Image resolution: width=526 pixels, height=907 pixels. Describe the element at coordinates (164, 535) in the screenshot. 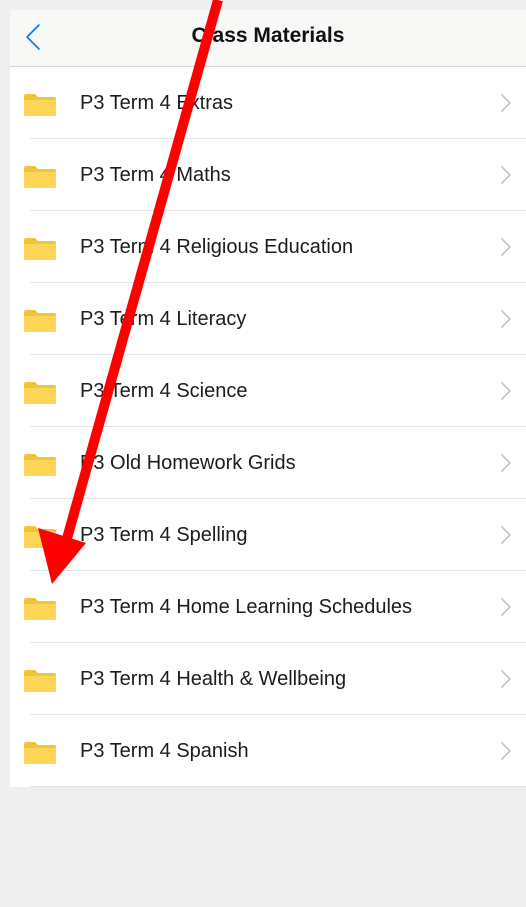

I see `folder-name: P3 Term 4 Spelling` at that location.